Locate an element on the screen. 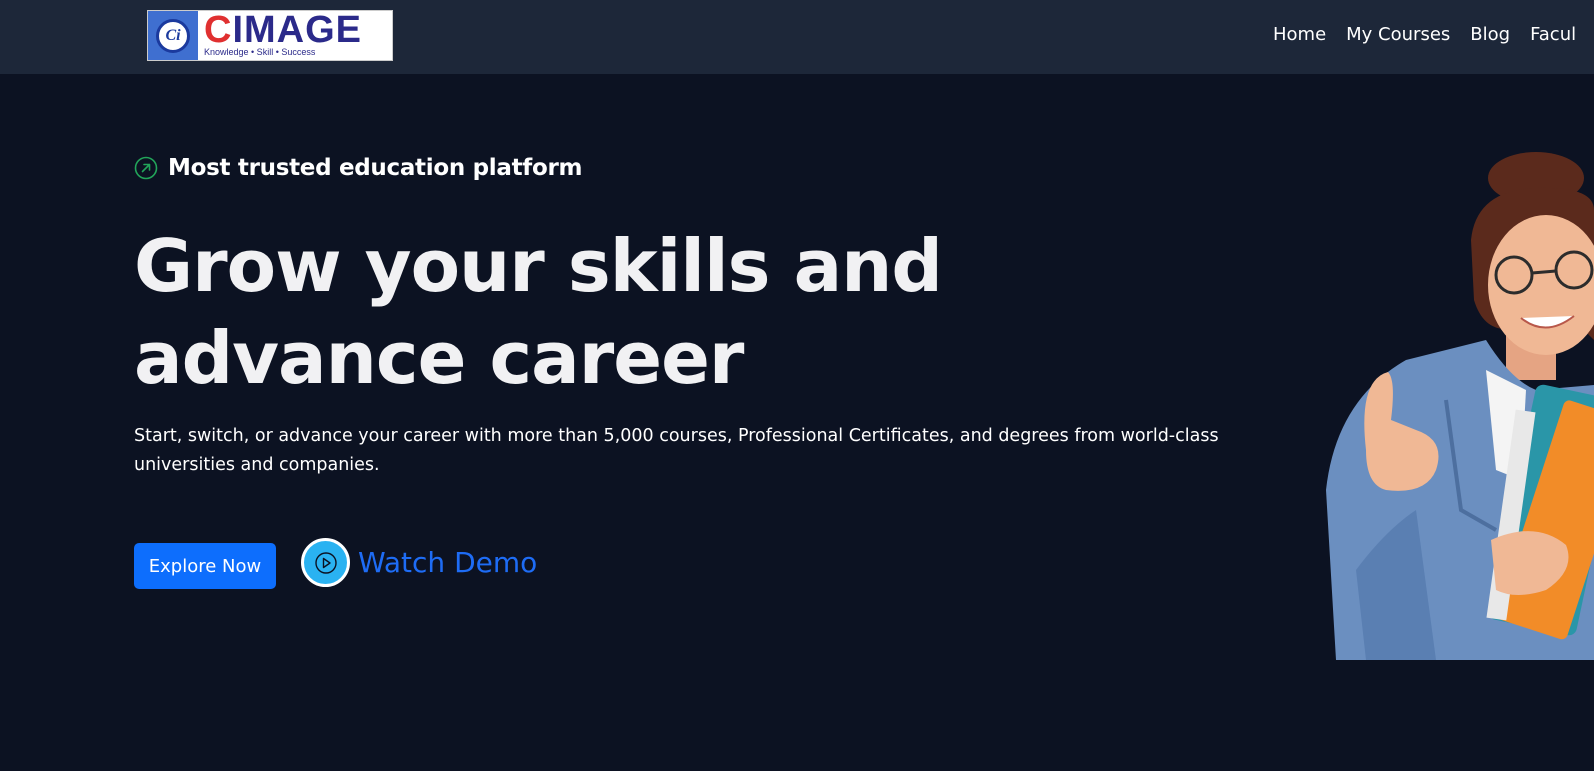 The width and height of the screenshot is (1594, 771). logo-emblem-text: Ci is located at coordinates (173, 35).